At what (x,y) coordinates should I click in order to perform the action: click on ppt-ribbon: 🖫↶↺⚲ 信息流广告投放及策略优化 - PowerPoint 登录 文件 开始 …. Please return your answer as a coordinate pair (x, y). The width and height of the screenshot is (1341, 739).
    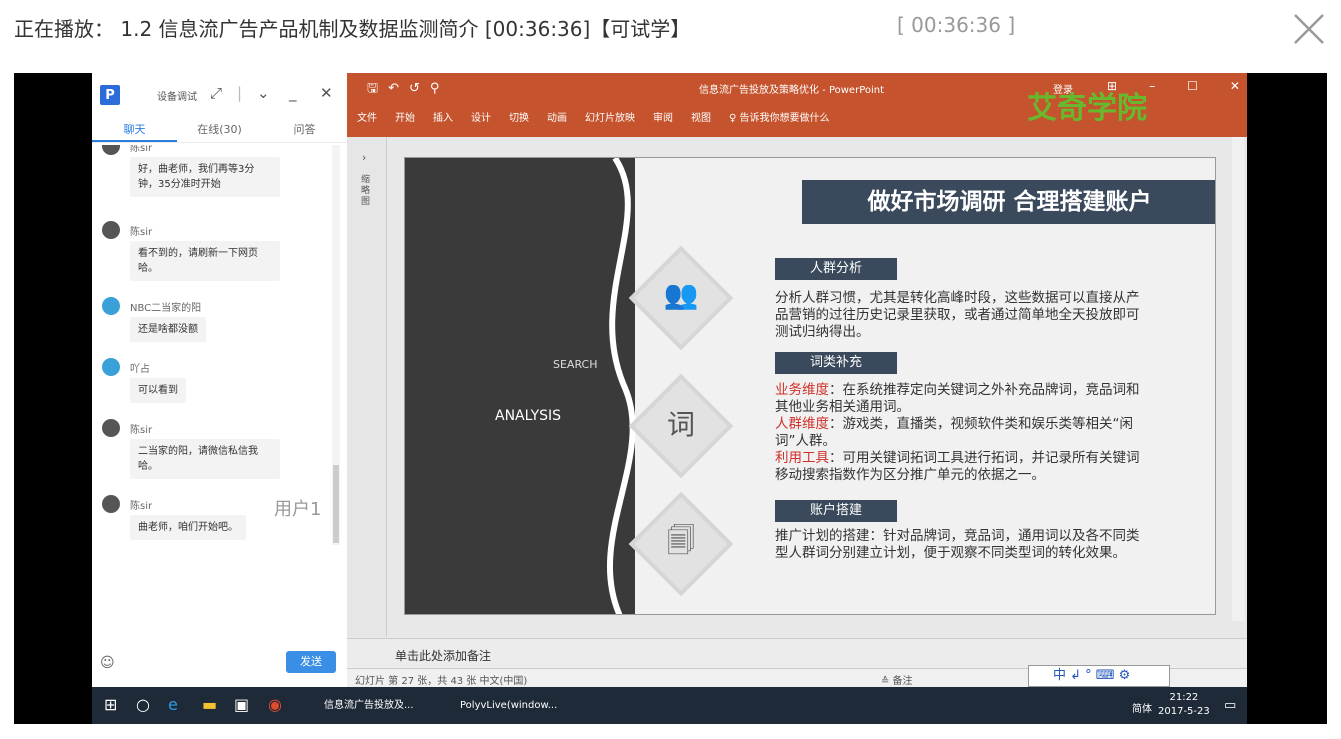
    Looking at the image, I should click on (797, 105).